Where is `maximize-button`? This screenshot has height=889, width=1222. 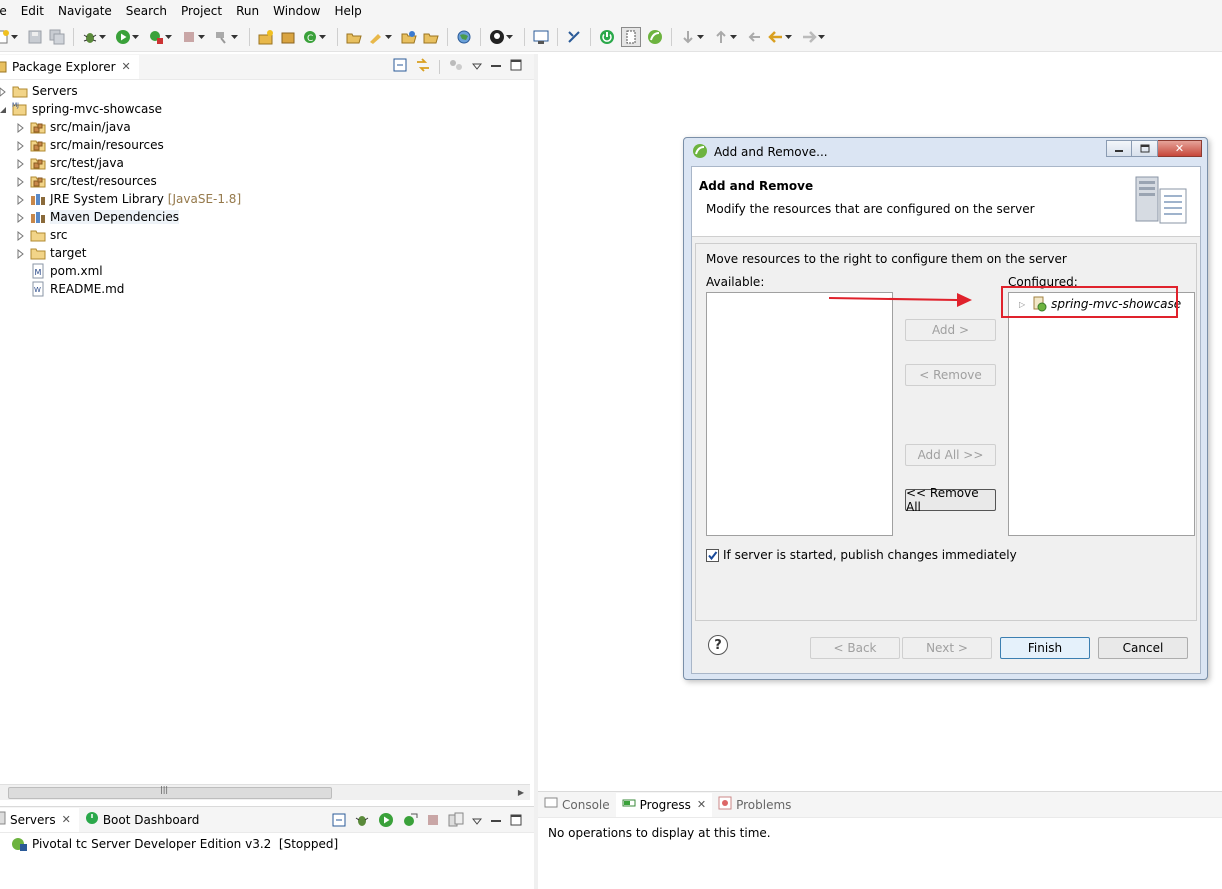 maximize-button is located at coordinates (1145, 148).